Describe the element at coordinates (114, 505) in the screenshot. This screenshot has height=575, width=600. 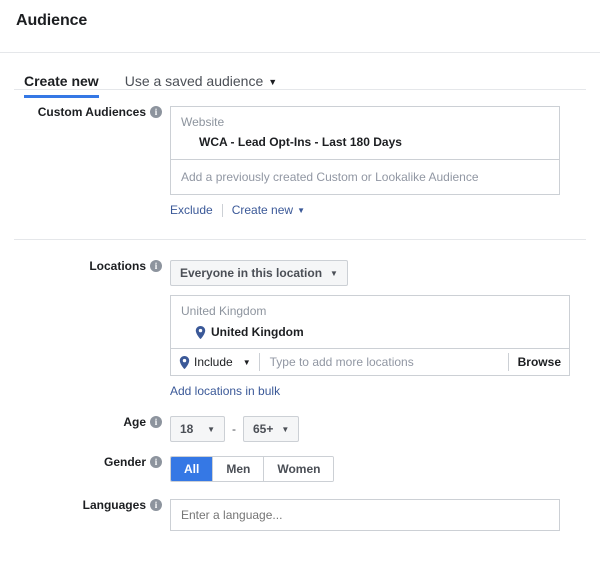
I see `languages-label: Languages` at that location.